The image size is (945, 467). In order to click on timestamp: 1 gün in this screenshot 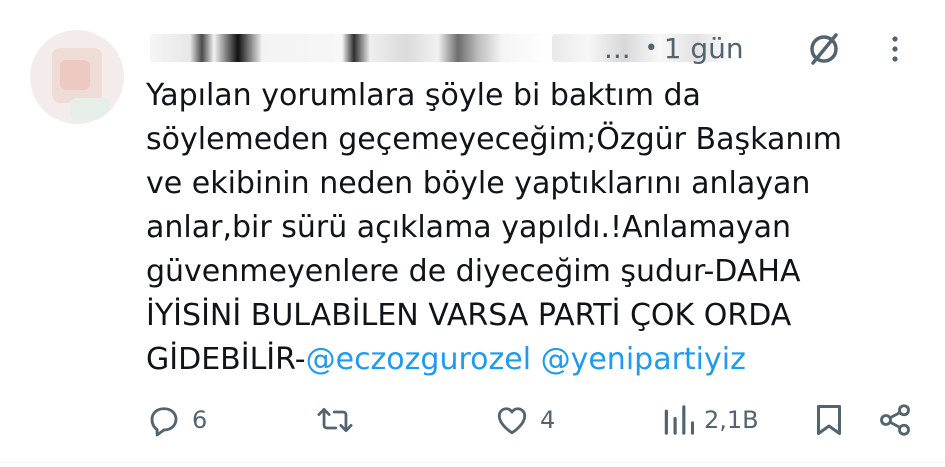, I will do `click(704, 48)`.